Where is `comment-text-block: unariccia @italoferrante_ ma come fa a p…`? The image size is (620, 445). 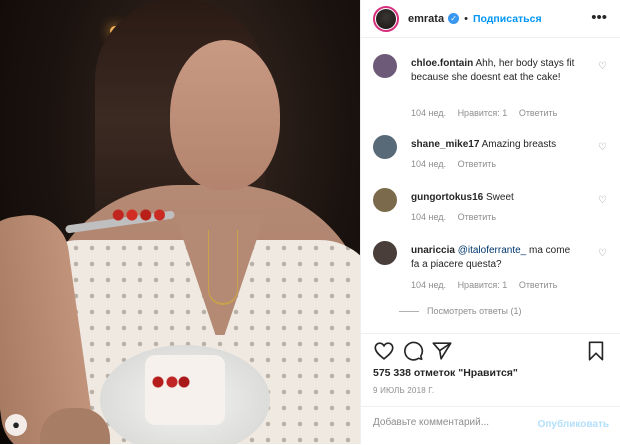 comment-text-block: unariccia @italoferrante_ ma come fa a p… is located at coordinates (496, 258).